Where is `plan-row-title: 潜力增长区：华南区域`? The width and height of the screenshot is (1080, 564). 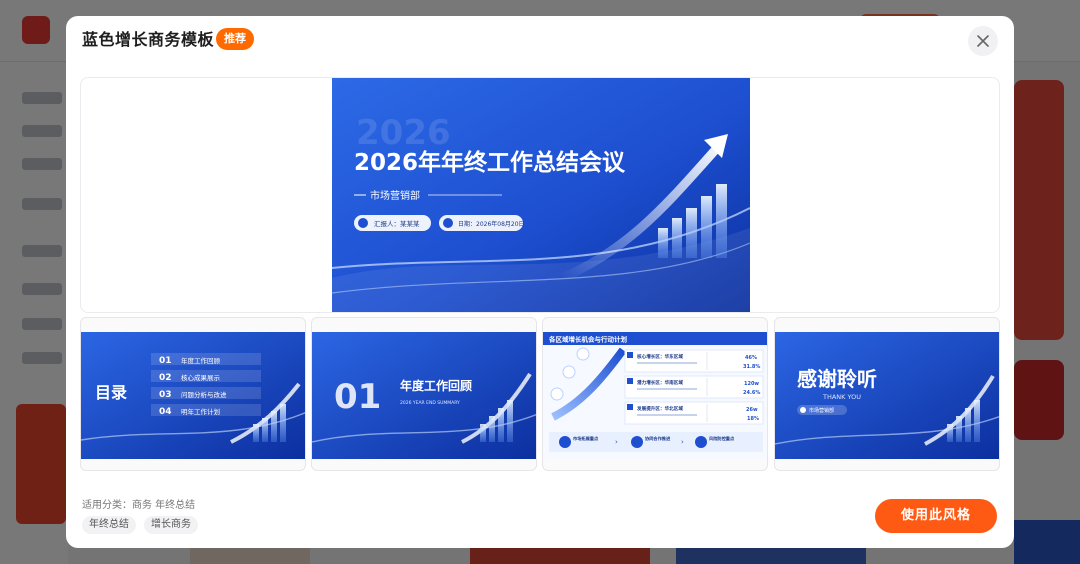 plan-row-title: 潜力增长区：华南区域 is located at coordinates (660, 382).